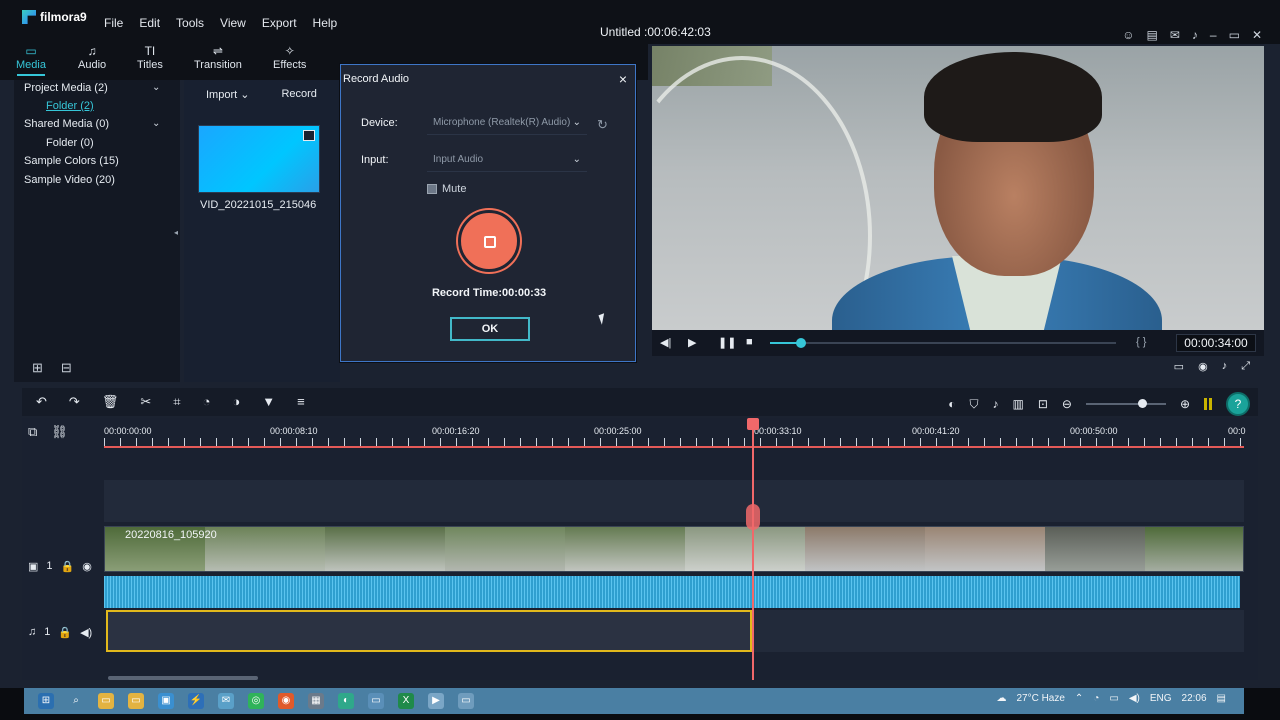 This screenshot has width=1280, height=720. I want to click on record-button: Record, so click(298, 94).